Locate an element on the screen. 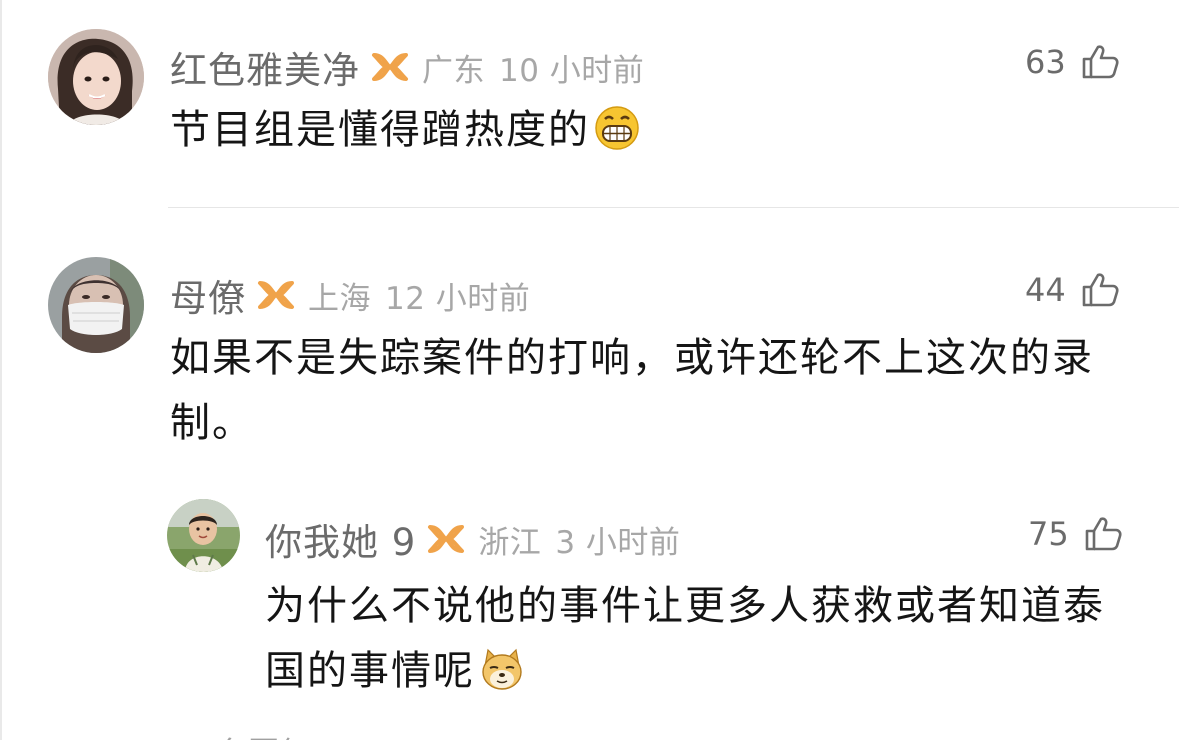 Image resolution: width=1179 pixels, height=740 pixels. location: 上海 is located at coordinates (339, 298).